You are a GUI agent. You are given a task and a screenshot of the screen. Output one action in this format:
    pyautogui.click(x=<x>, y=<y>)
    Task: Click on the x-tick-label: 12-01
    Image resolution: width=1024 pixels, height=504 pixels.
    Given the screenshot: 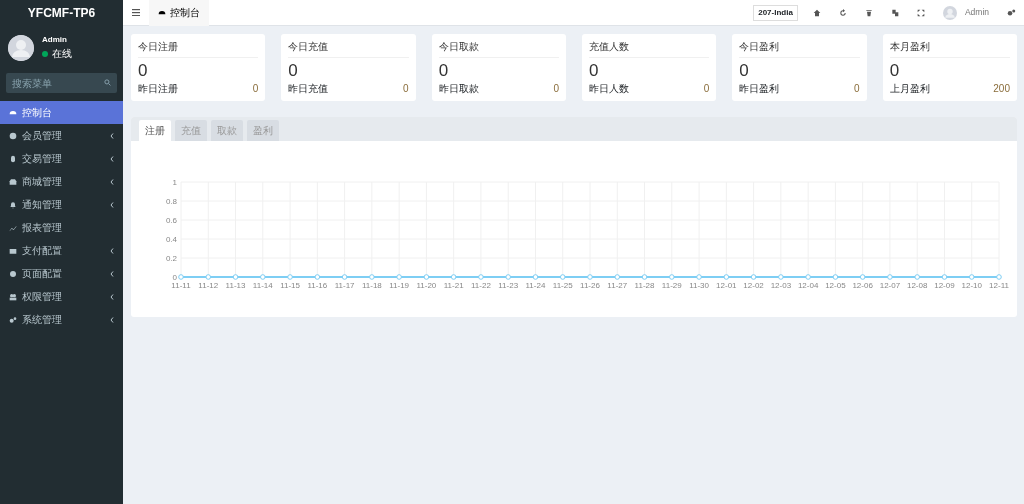 What is the action you would take?
    pyautogui.click(x=726, y=286)
    